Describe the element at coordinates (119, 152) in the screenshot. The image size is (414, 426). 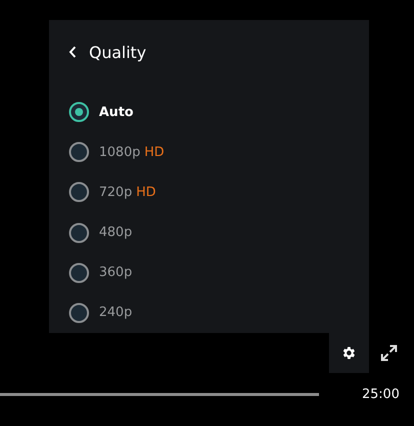
I see `option-label: 1080p` at that location.